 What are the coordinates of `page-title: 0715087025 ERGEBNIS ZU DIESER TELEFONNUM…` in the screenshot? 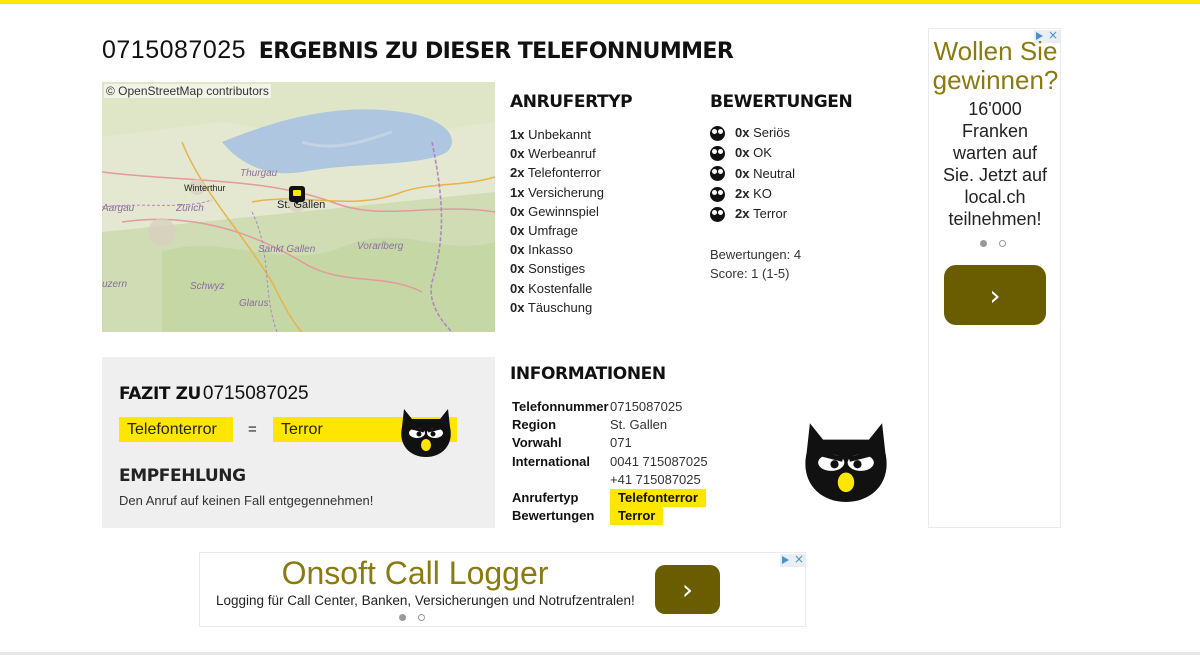 It's located at (418, 51).